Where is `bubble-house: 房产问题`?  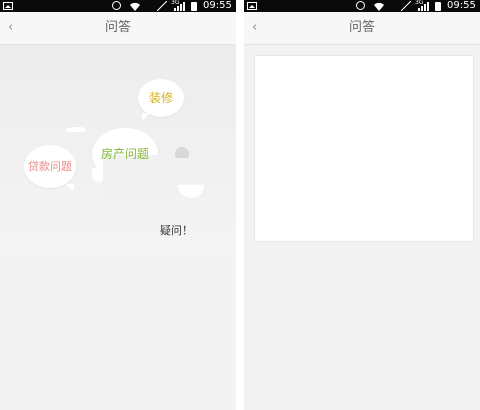
bubble-house: 房产问题 is located at coordinates (125, 154).